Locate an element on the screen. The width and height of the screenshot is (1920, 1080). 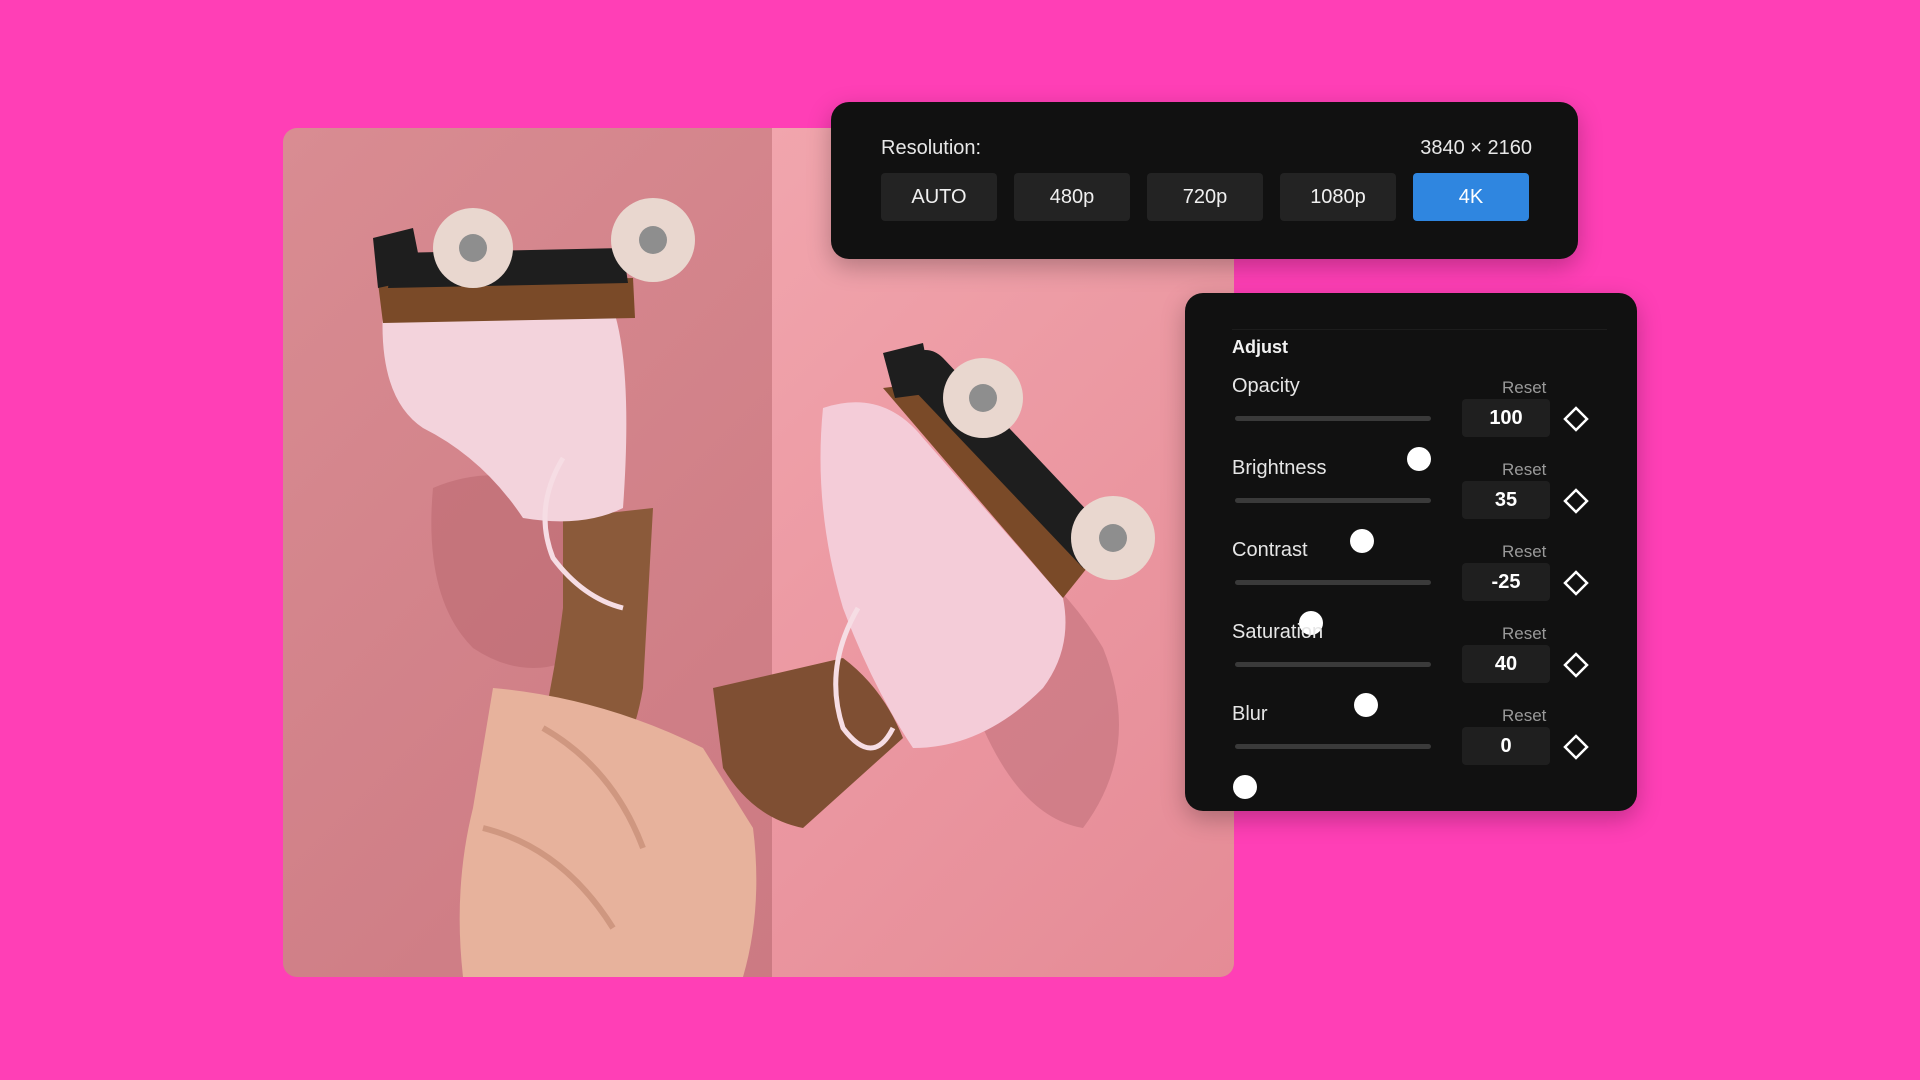
contrast-value-input: -25 is located at coordinates (1506, 582).